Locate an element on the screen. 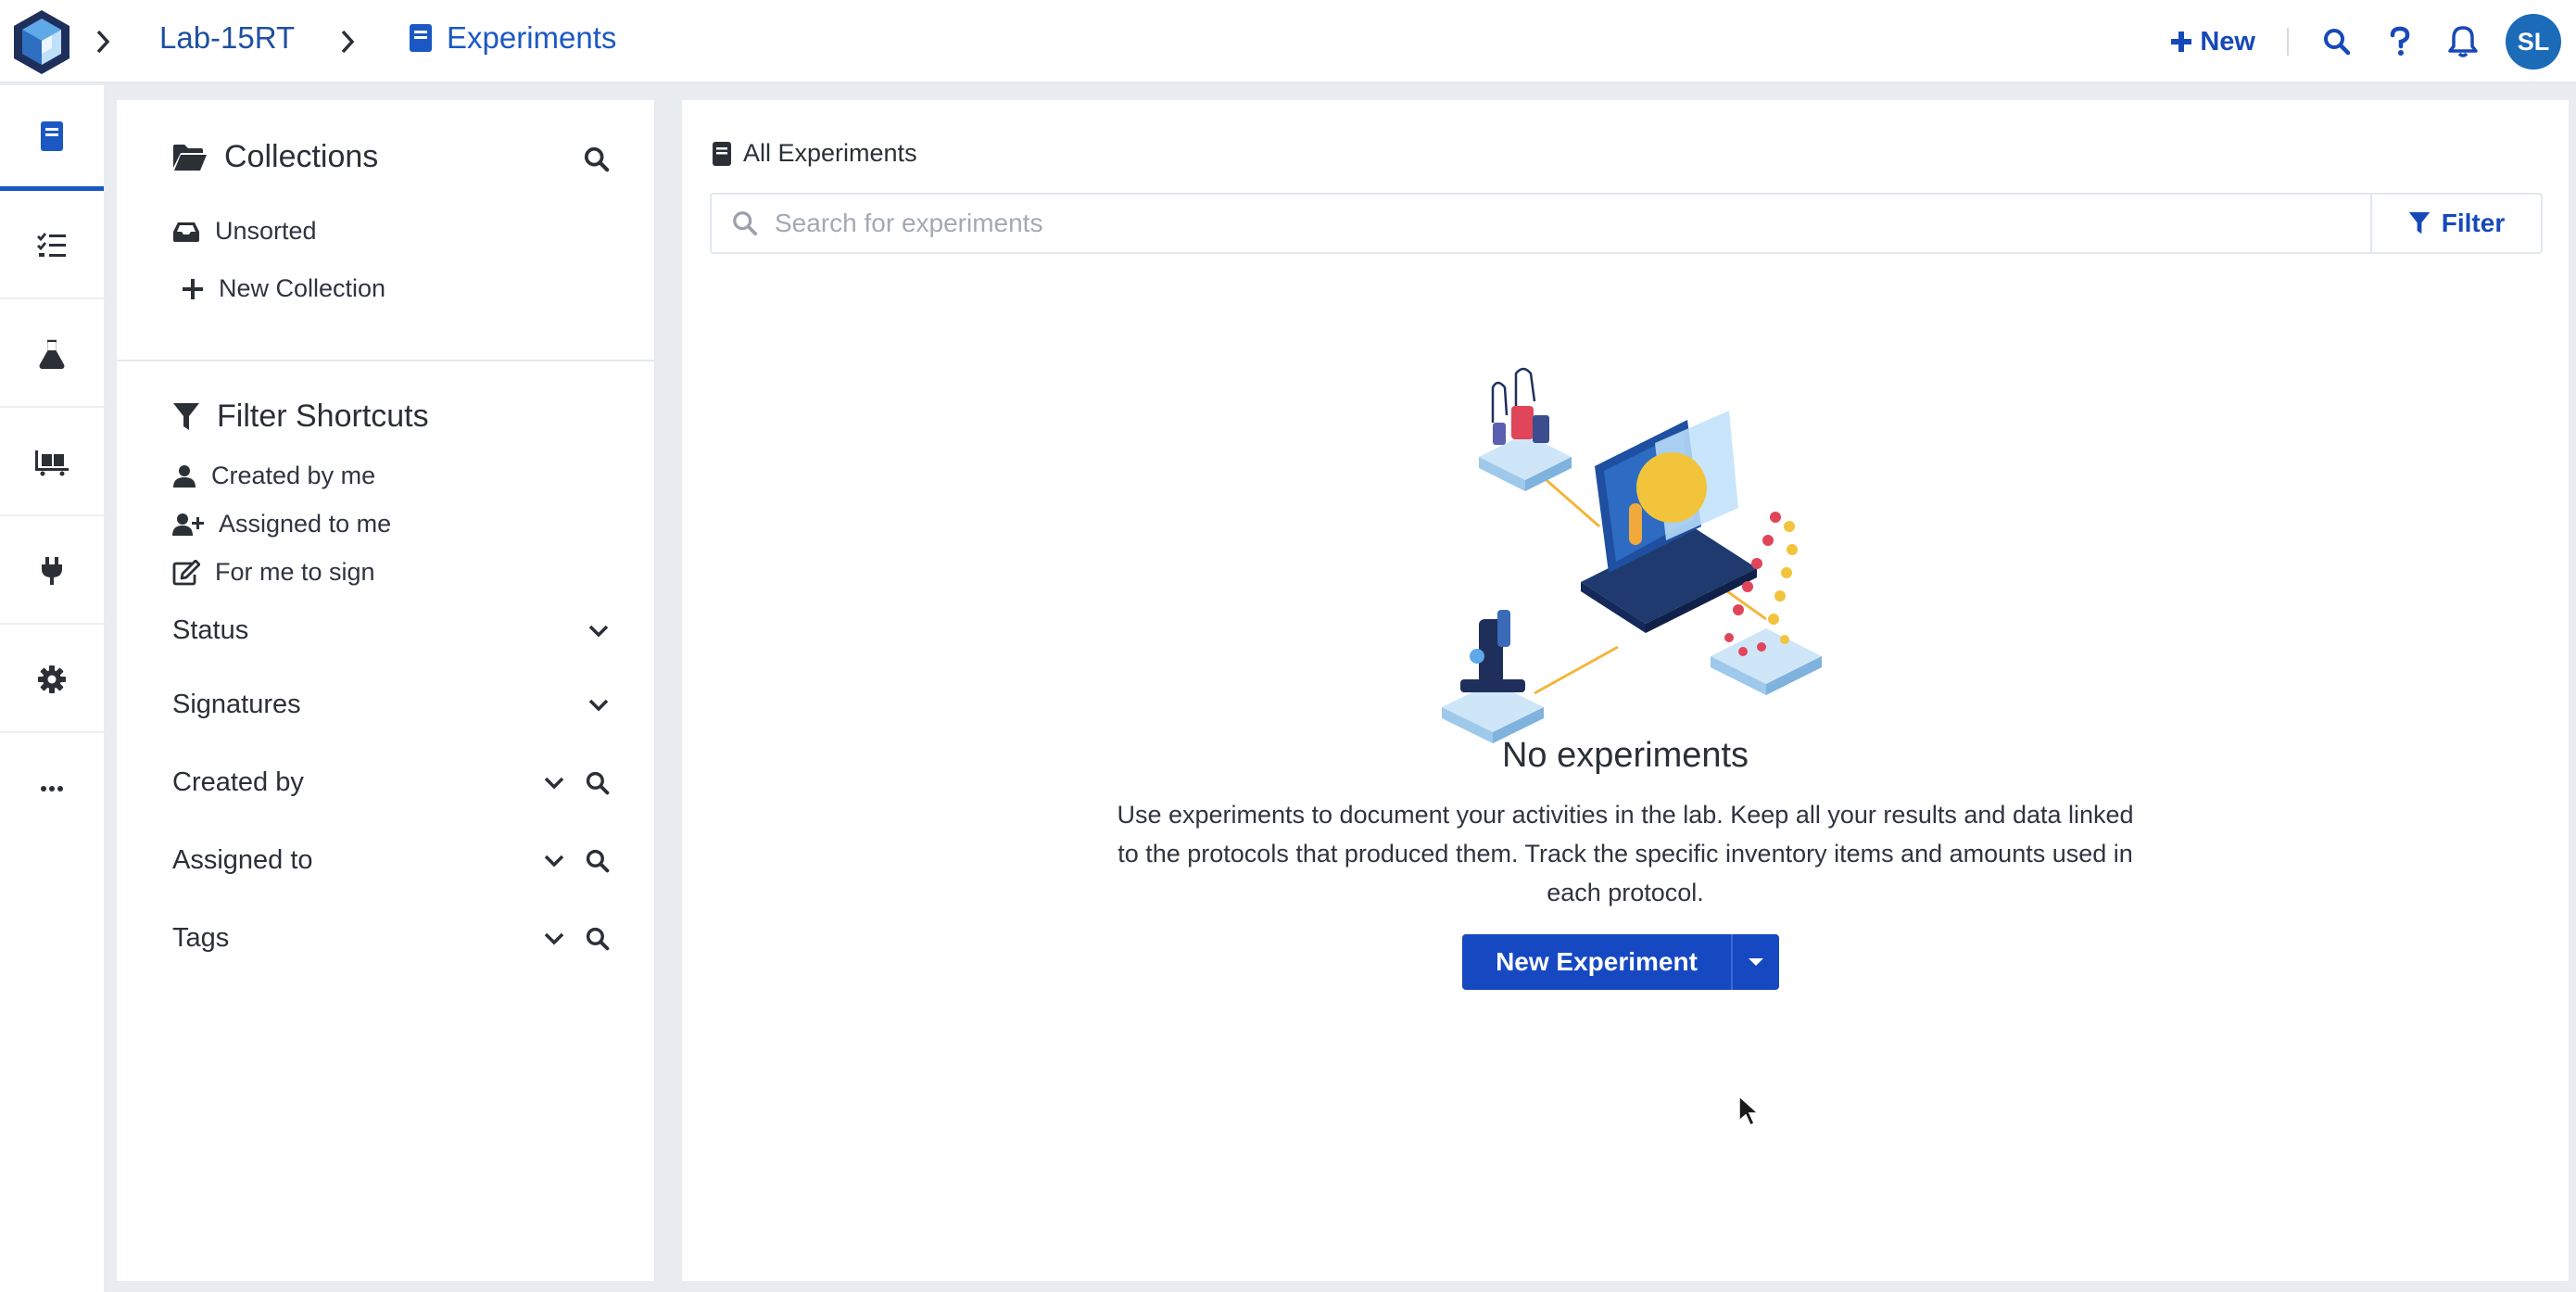  plug-icon is located at coordinates (52, 571).